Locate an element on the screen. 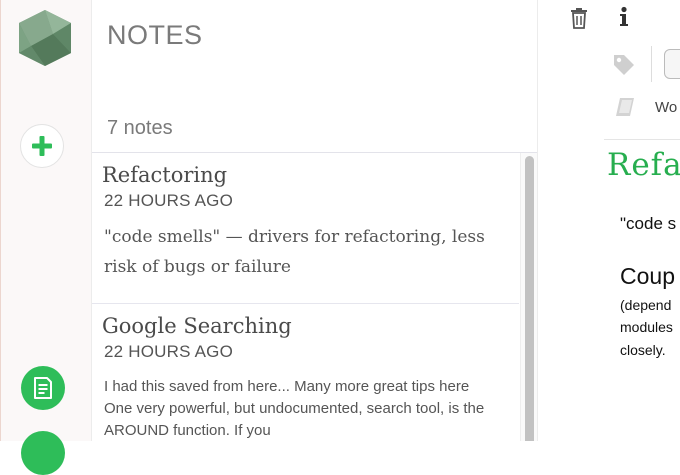 This screenshot has height=475, width=680. new-note-button is located at coordinates (42, 146).